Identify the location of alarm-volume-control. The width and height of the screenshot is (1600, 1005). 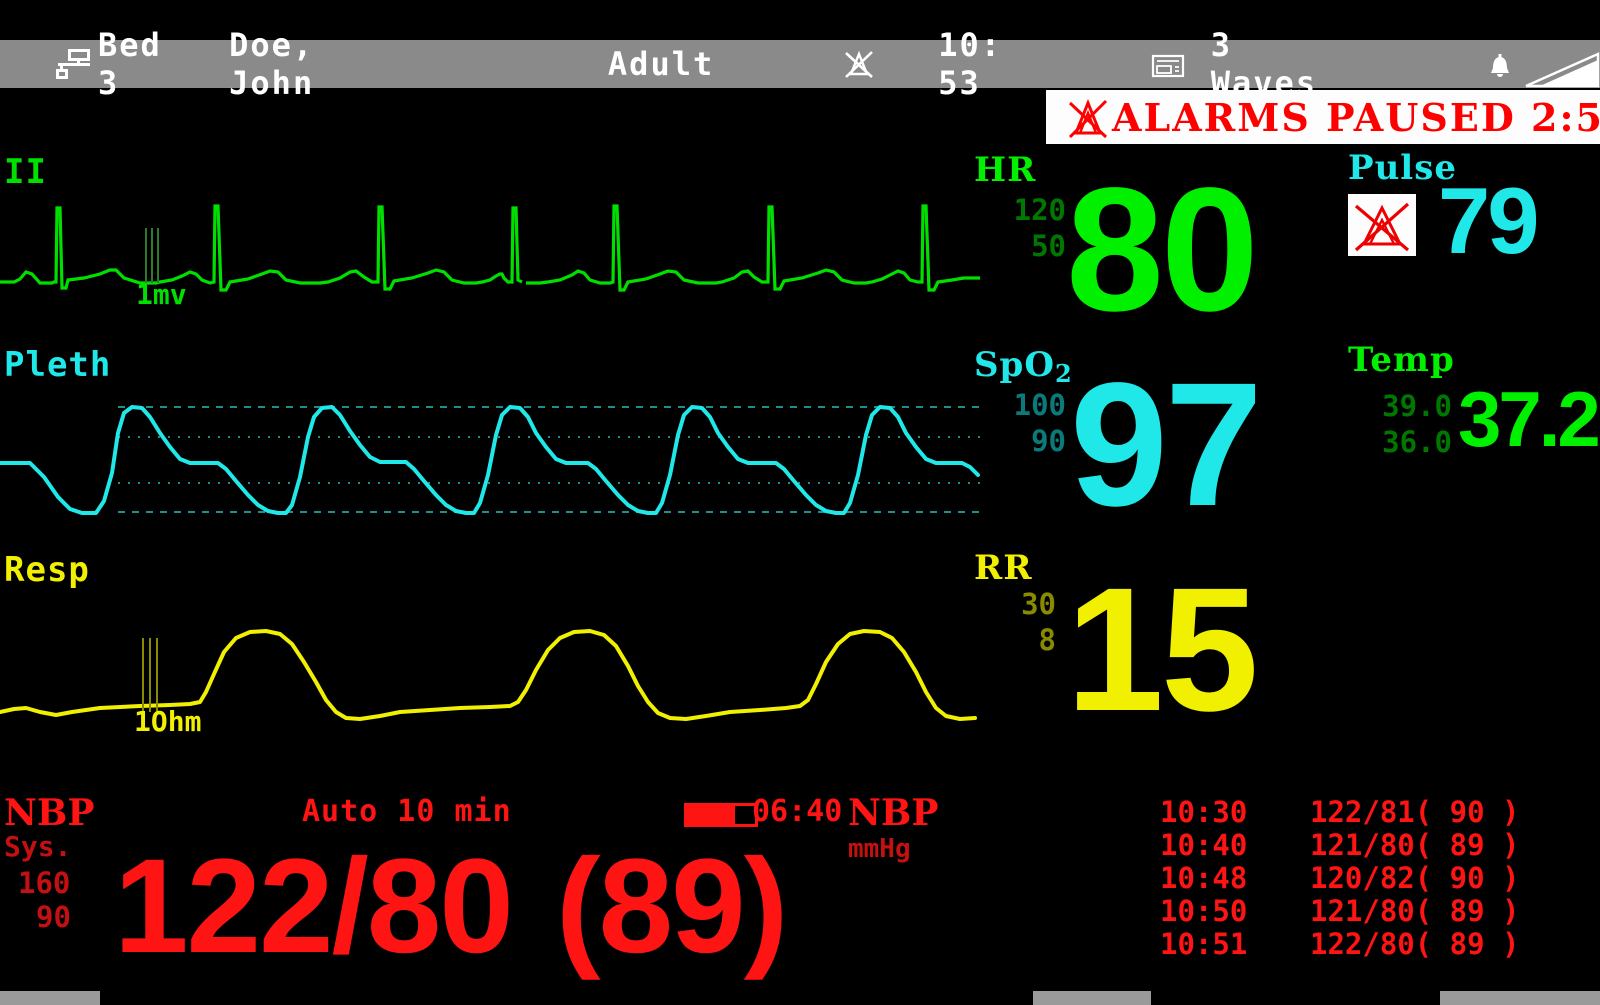
(1544, 64).